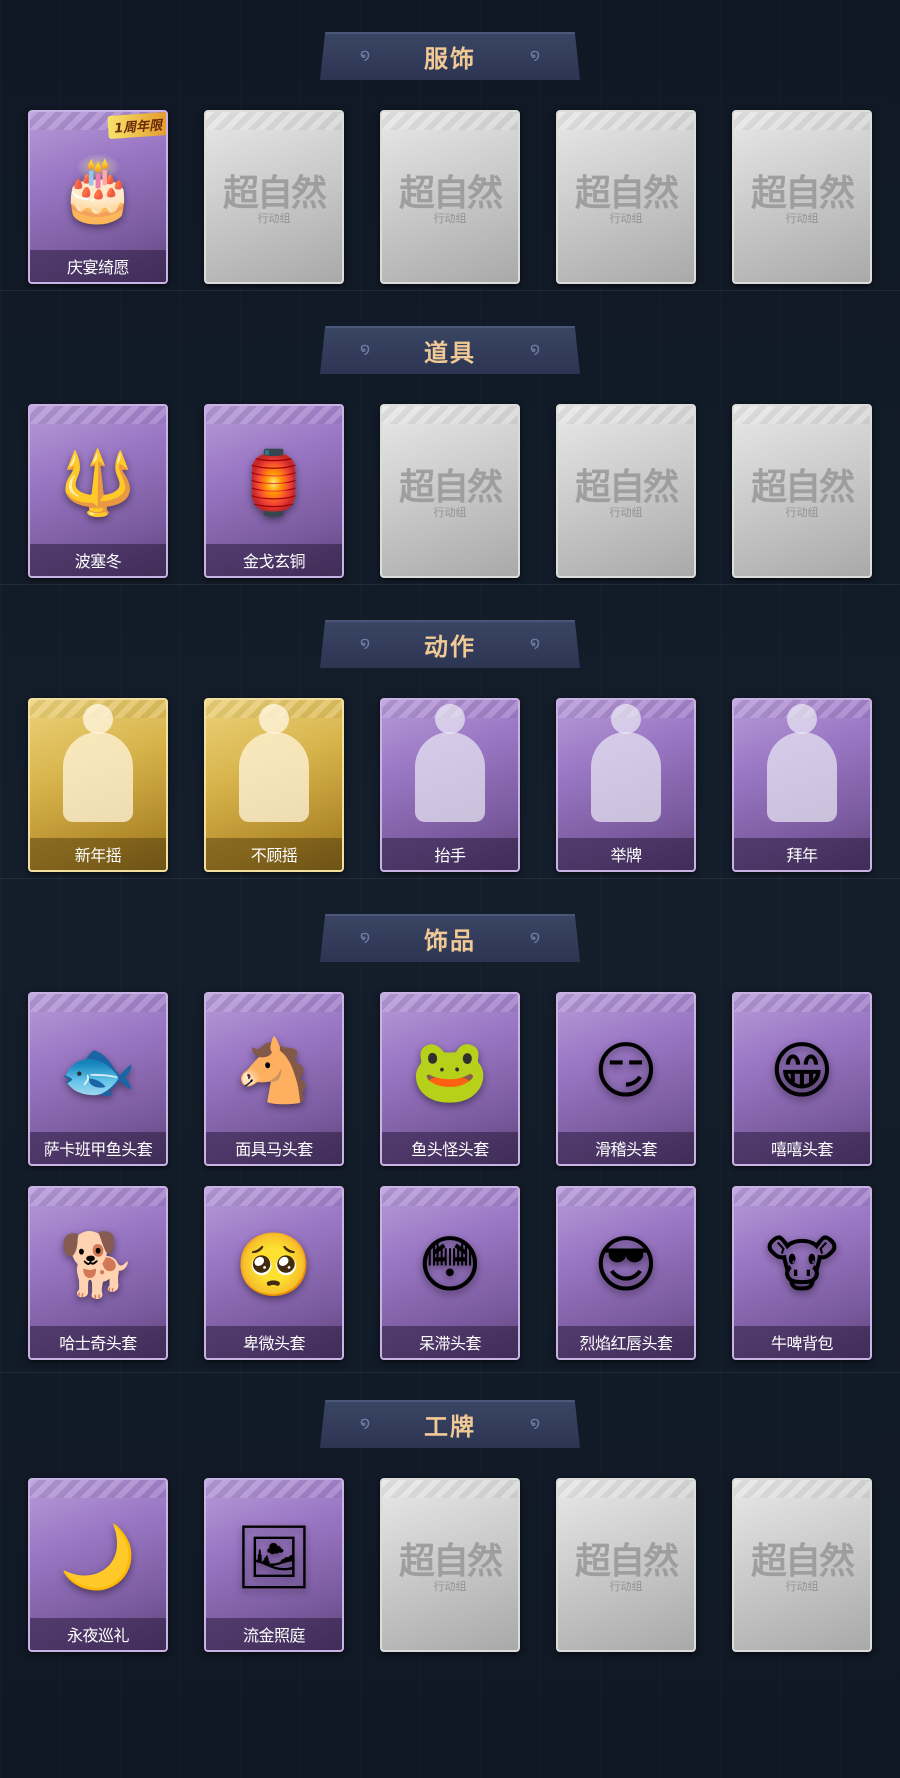 This screenshot has height=1778, width=900. What do you see at coordinates (802, 1273) in the screenshot?
I see `reward-card: 🐮 牛啤背包` at bounding box center [802, 1273].